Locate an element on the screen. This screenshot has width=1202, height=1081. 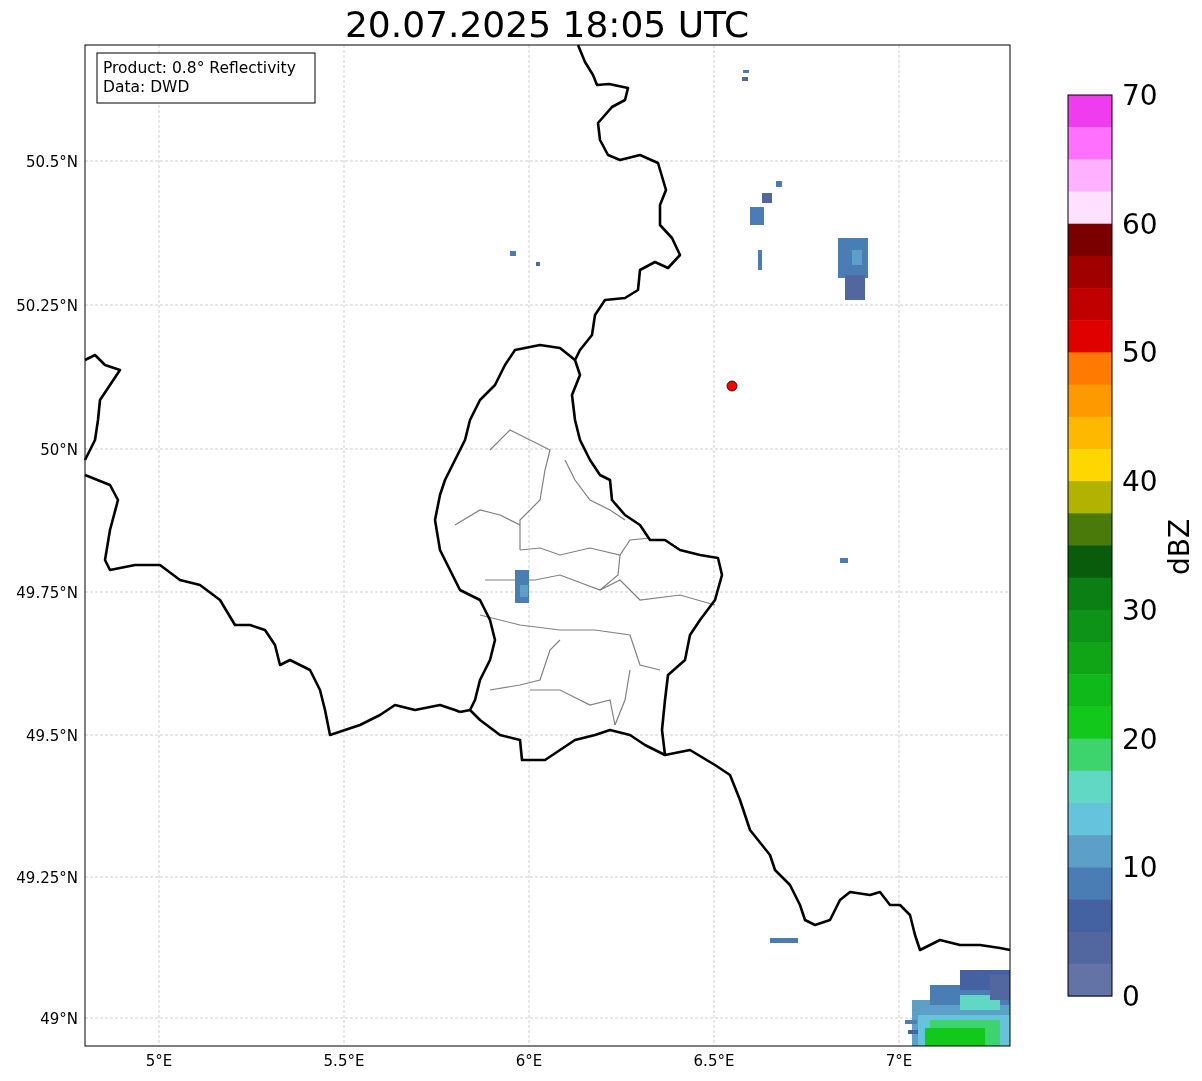
latitude-label: 49°N is located at coordinates (59, 1019).